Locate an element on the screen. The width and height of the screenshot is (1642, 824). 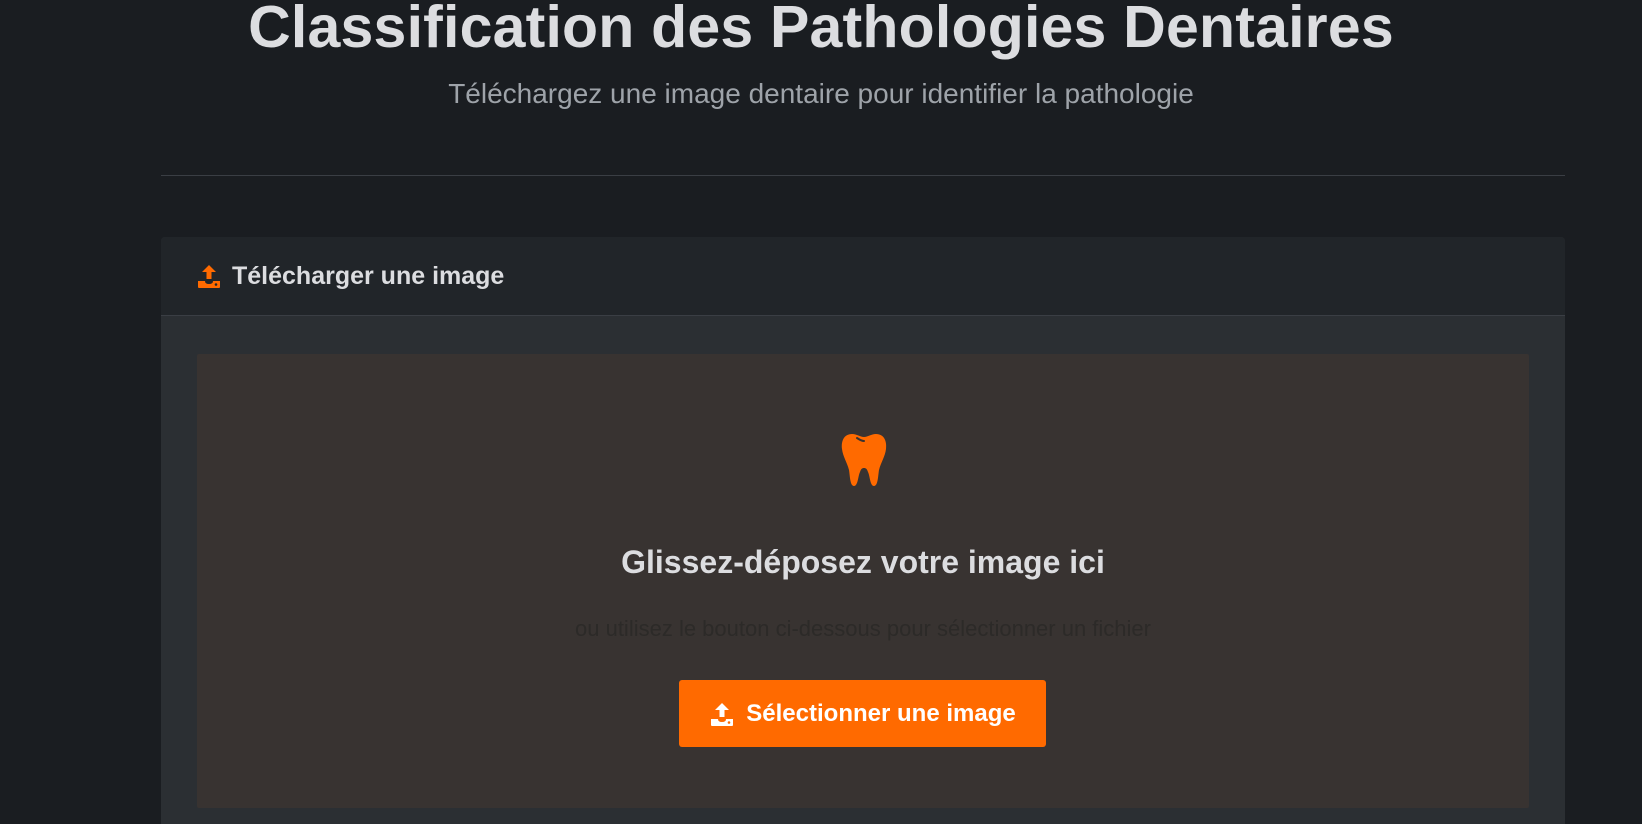
tooth-icon is located at coordinates (864, 460).